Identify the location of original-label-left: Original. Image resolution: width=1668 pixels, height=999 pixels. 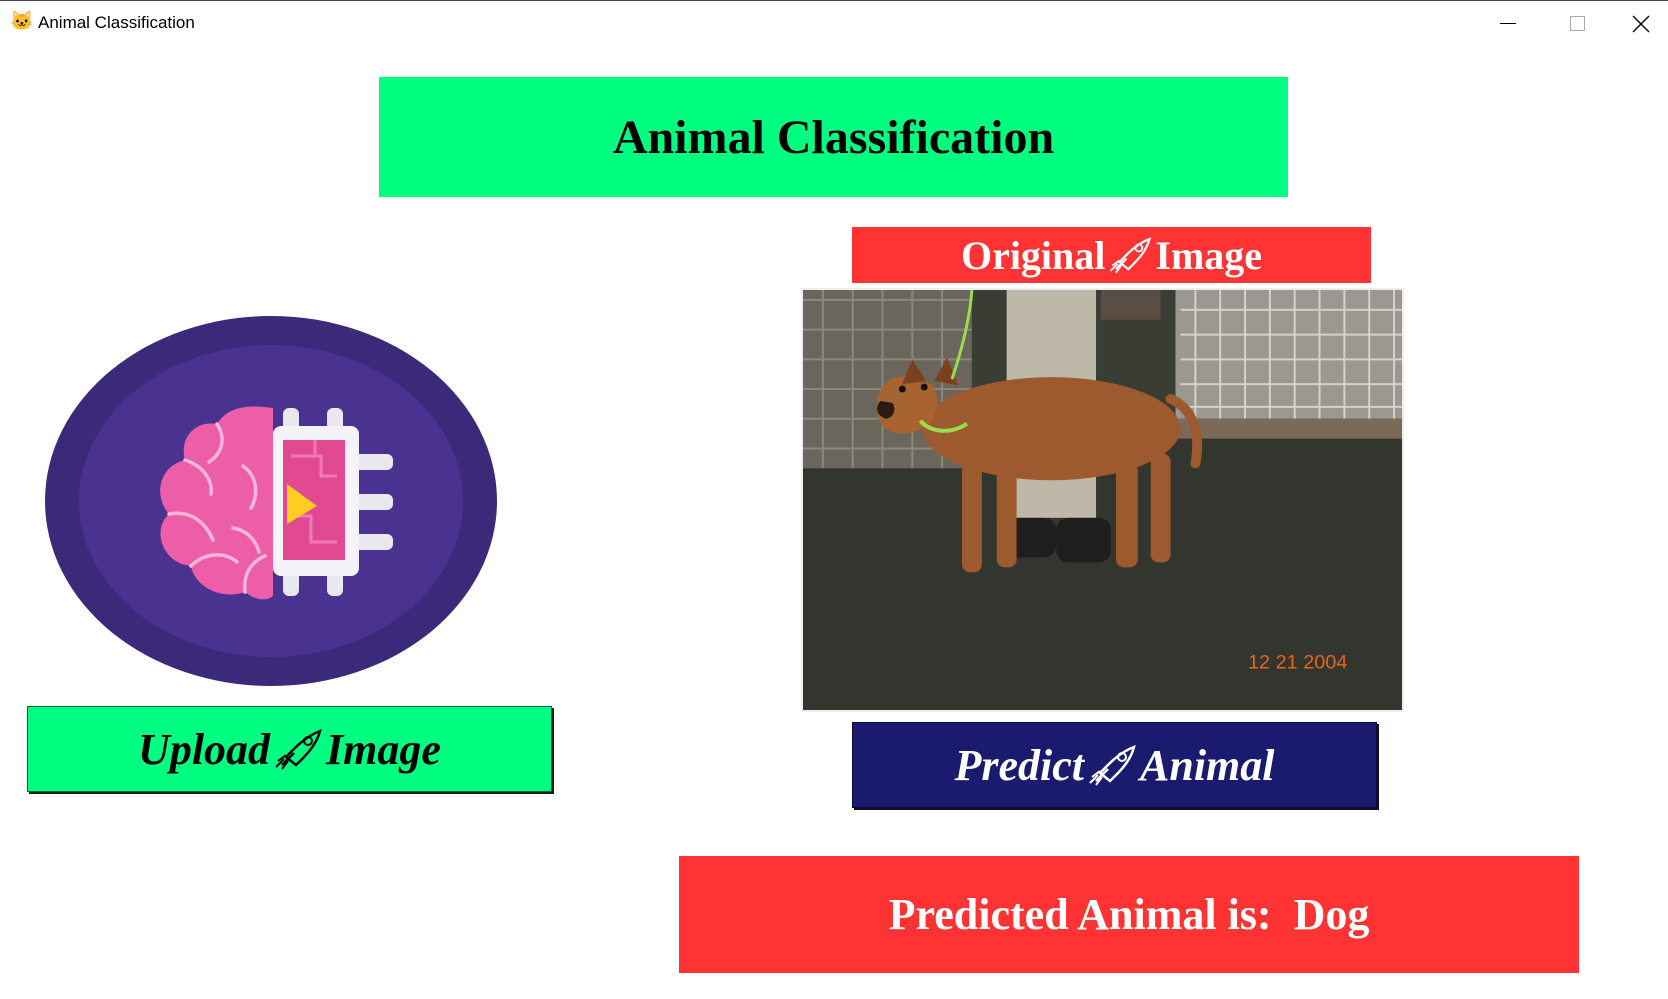
(1033, 255).